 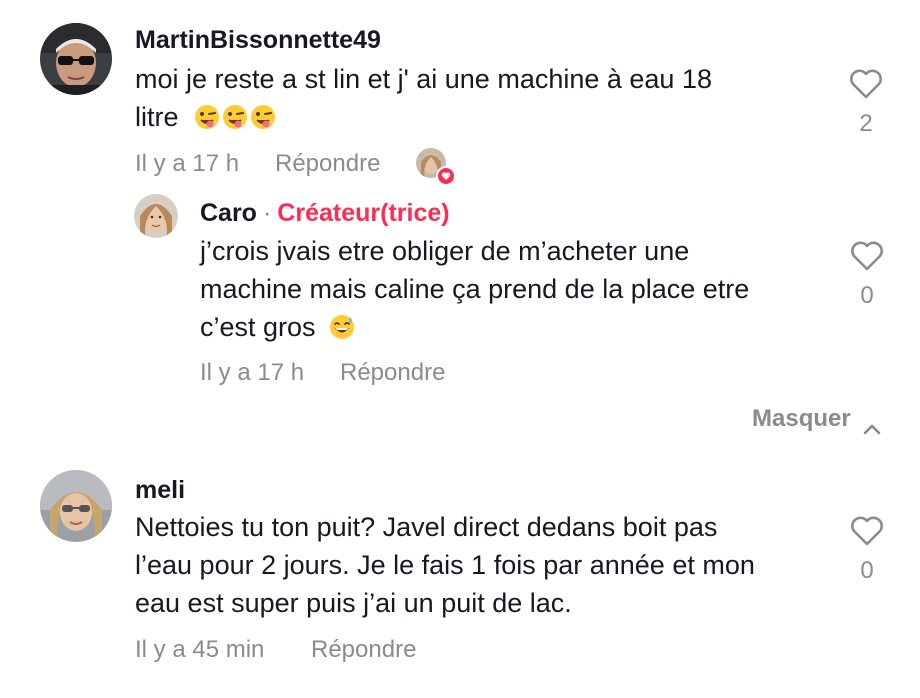 What do you see at coordinates (228, 213) in the screenshot?
I see `reply-username: Caro` at bounding box center [228, 213].